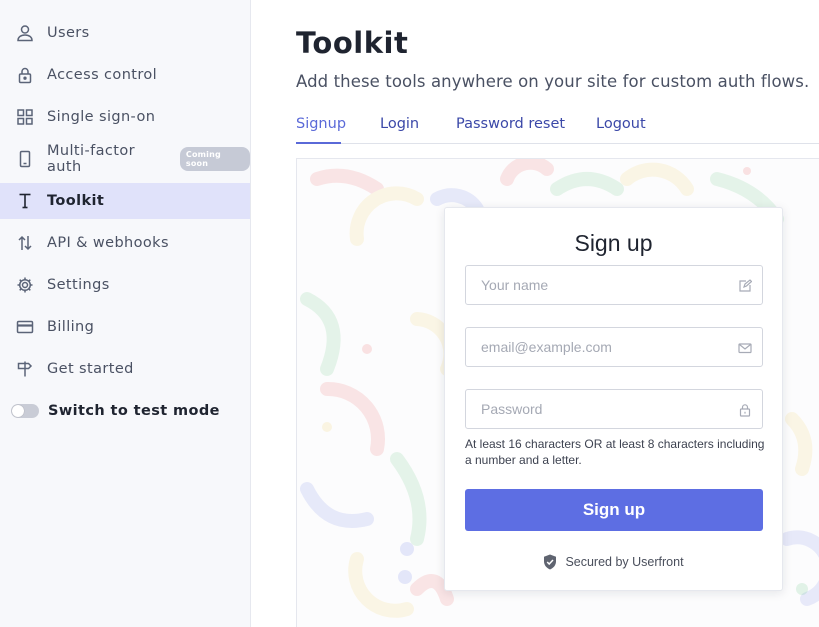  What do you see at coordinates (745, 285) in the screenshot?
I see `edit-icon` at bounding box center [745, 285].